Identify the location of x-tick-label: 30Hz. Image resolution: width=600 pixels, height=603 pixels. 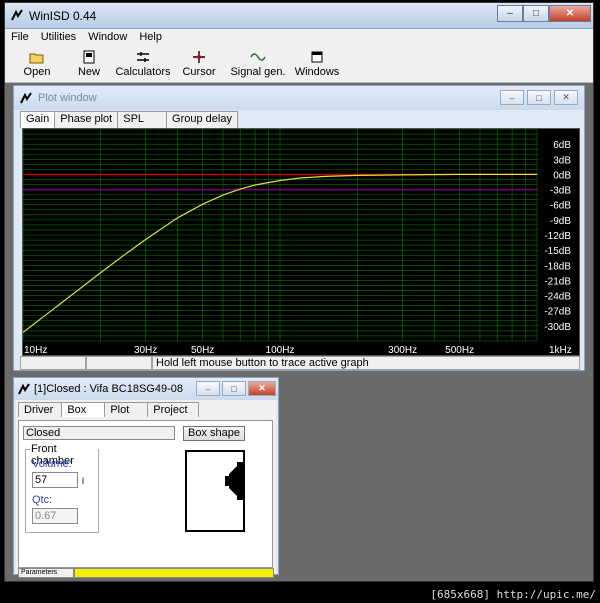
(145, 350).